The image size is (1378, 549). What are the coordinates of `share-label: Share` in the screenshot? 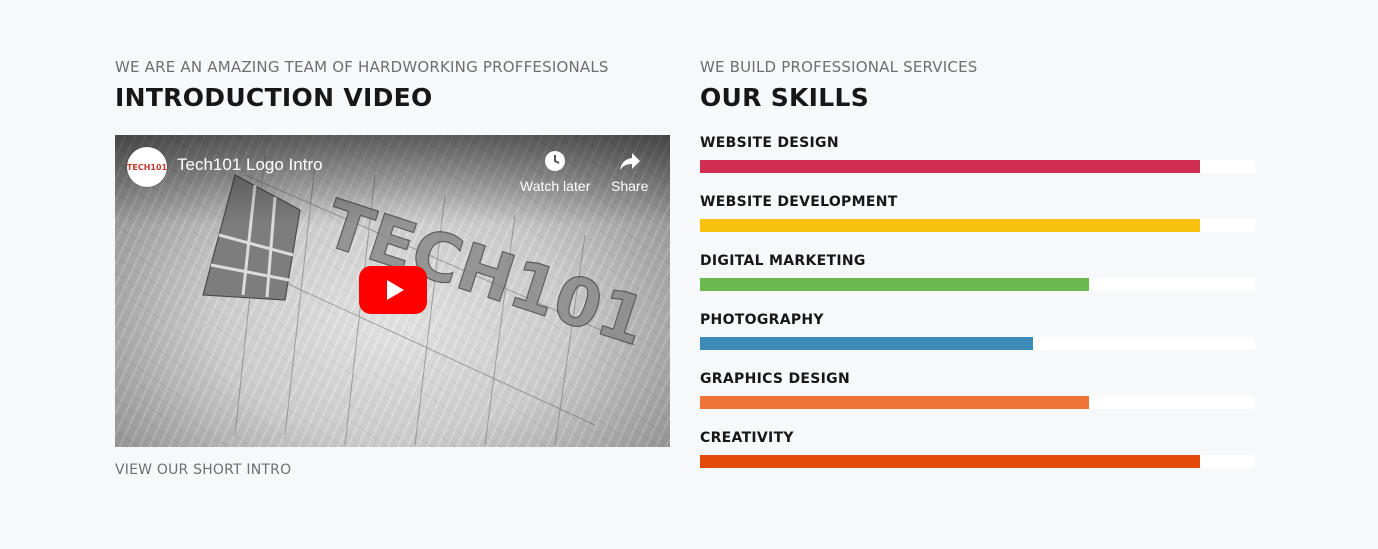 It's located at (630, 186).